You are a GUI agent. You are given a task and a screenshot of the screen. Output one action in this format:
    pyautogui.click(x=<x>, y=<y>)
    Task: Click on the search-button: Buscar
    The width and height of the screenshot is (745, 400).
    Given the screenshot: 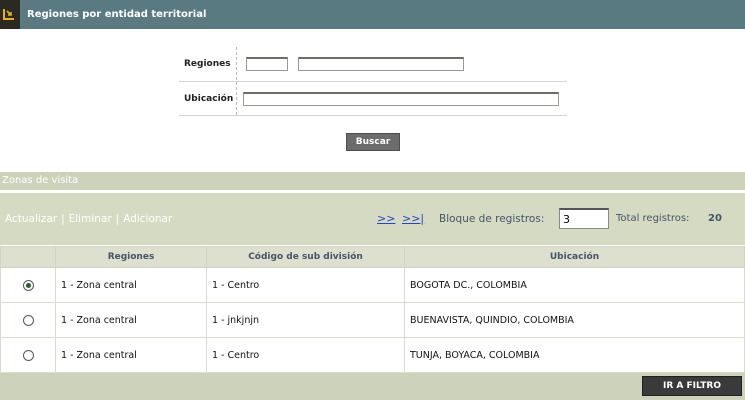 What is the action you would take?
    pyautogui.click(x=373, y=142)
    